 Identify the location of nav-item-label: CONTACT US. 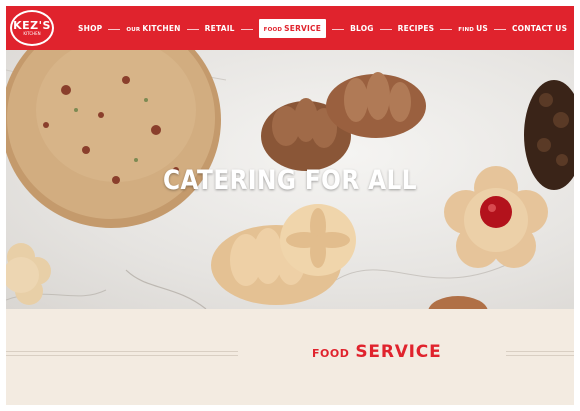
(539, 28).